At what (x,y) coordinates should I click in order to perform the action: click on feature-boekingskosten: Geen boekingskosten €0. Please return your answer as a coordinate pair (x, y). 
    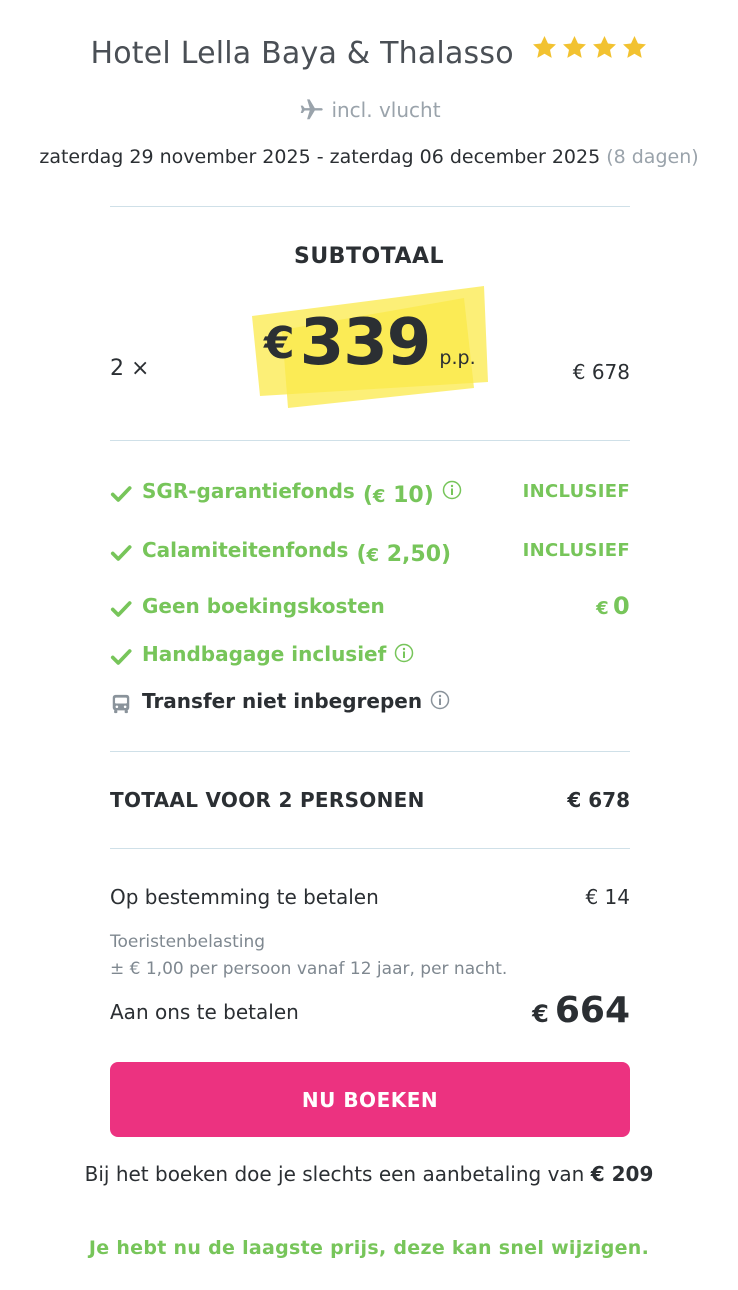
    Looking at the image, I should click on (370, 608).